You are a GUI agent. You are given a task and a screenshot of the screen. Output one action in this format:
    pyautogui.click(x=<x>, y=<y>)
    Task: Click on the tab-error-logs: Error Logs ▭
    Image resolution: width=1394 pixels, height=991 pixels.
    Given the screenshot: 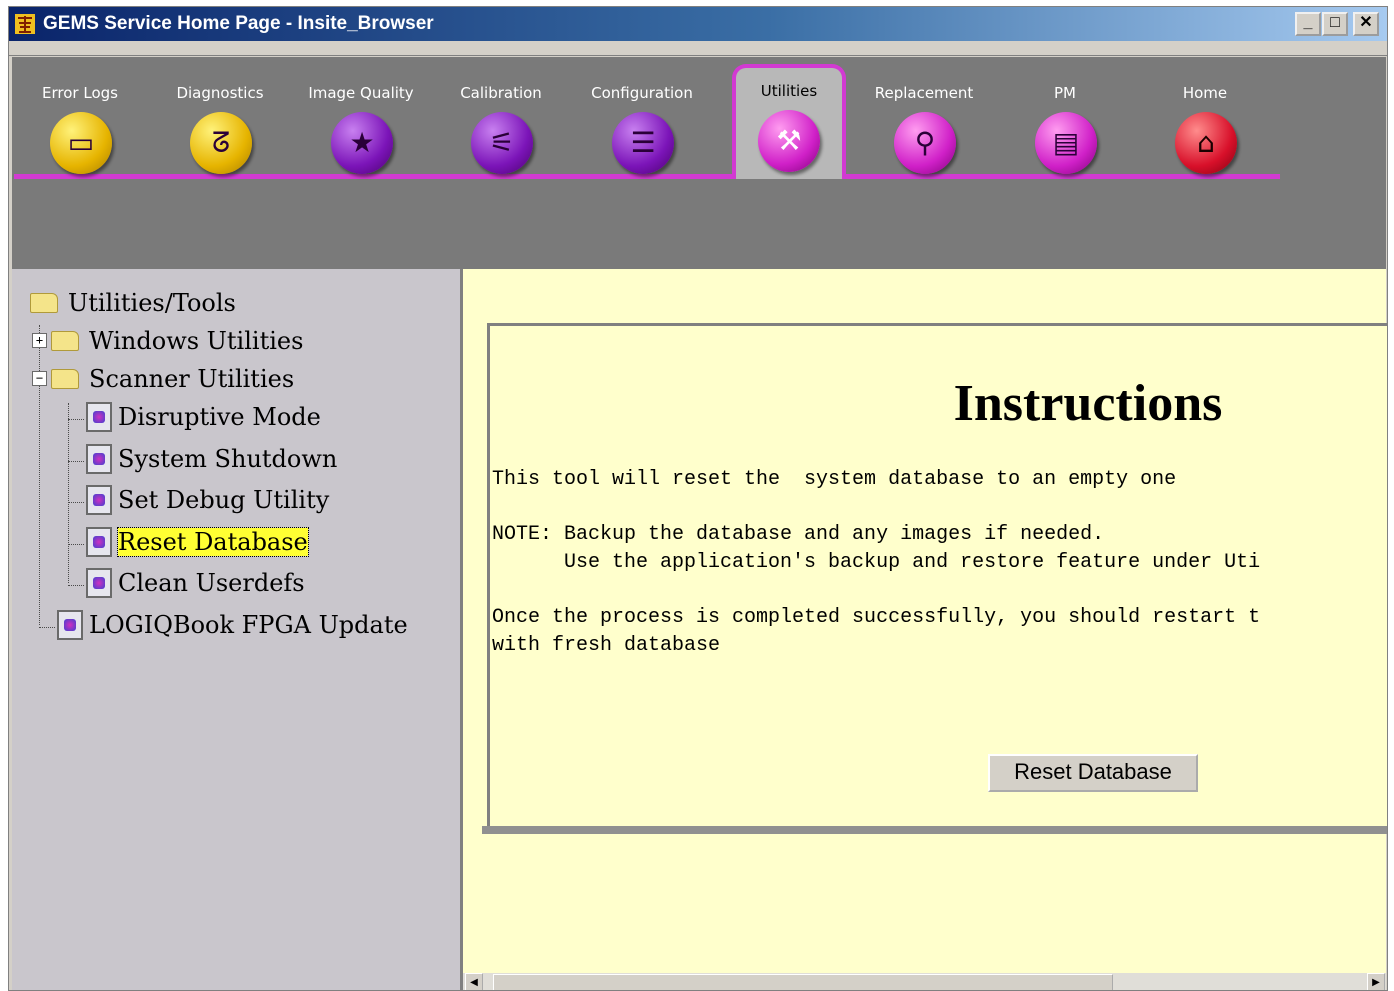 What is the action you would take?
    pyautogui.click(x=80, y=119)
    